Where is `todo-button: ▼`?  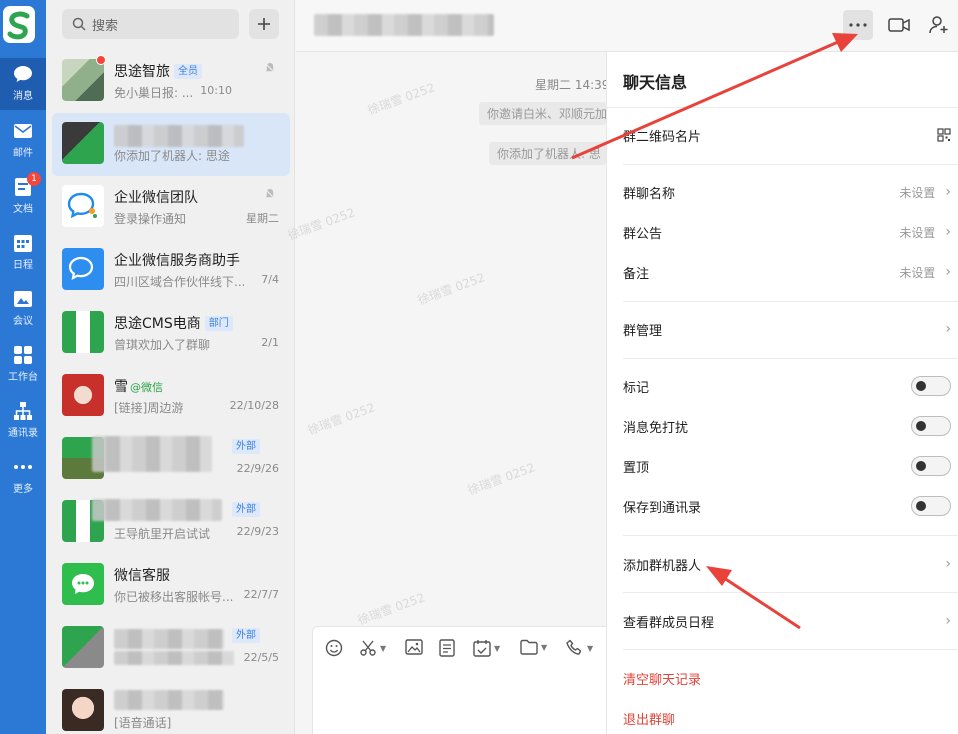
todo-button: ▼ is located at coordinates (486, 648).